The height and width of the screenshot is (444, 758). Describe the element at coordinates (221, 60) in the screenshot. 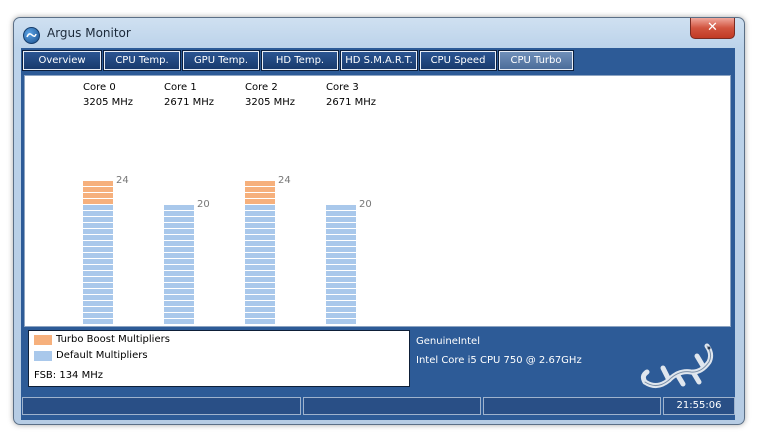

I see `tab-gpu-temp: GPU Temp.` at that location.